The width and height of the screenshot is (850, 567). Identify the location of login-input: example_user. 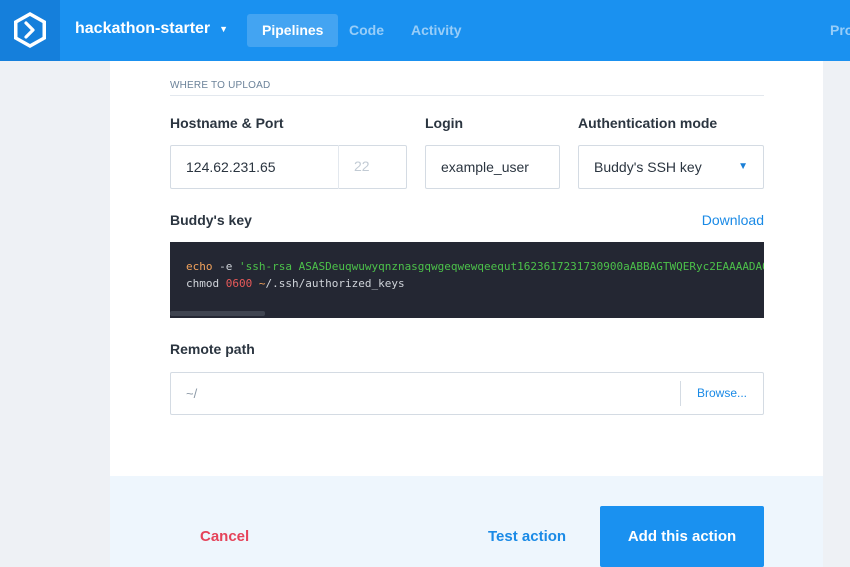
(492, 167).